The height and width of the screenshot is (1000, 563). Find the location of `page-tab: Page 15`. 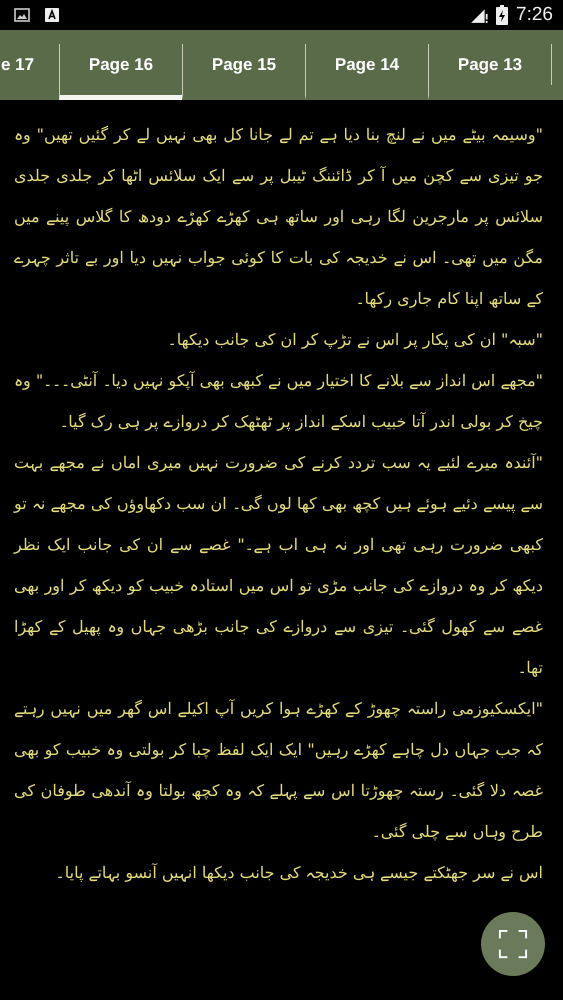

page-tab: Page 15 is located at coordinates (243, 72).